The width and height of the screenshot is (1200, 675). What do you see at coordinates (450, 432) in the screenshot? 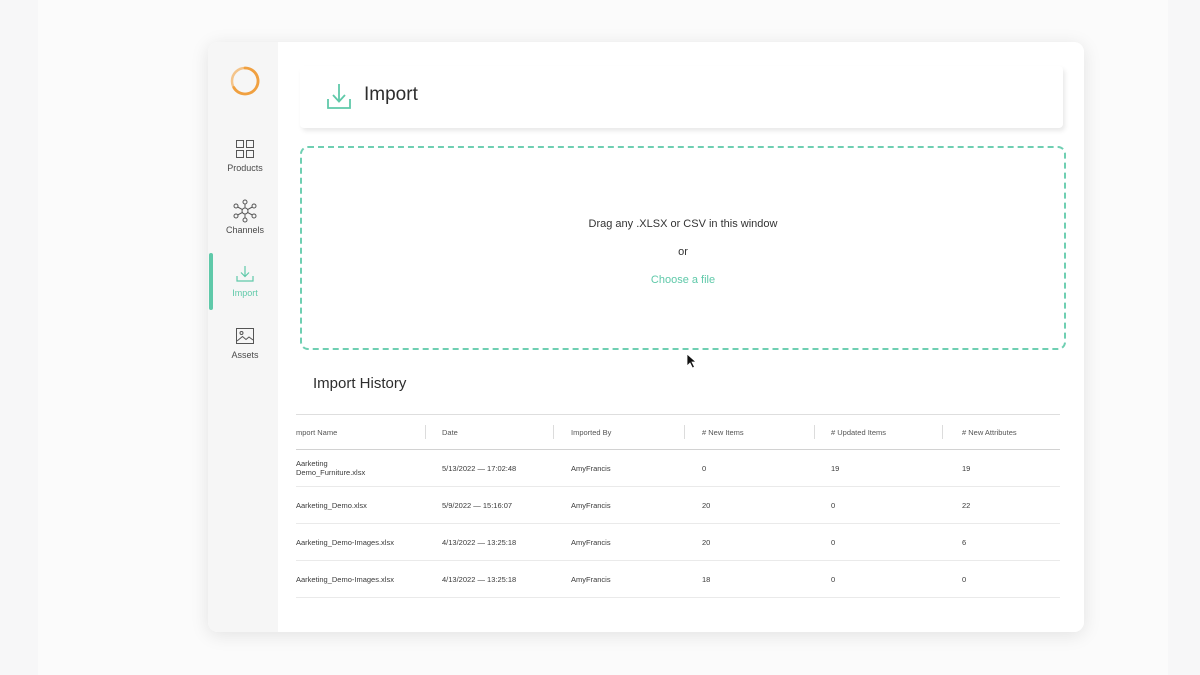
I see `column-header-date: Date` at bounding box center [450, 432].